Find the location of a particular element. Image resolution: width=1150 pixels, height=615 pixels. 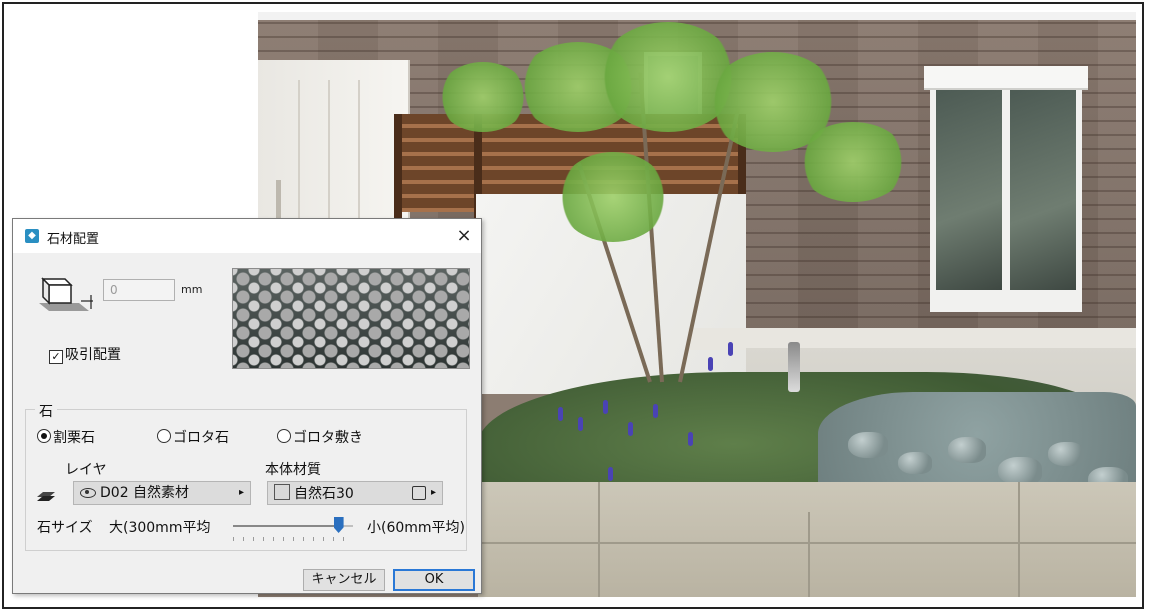

stone-size-min-label: 大(300mm平均 is located at coordinates (160, 528).